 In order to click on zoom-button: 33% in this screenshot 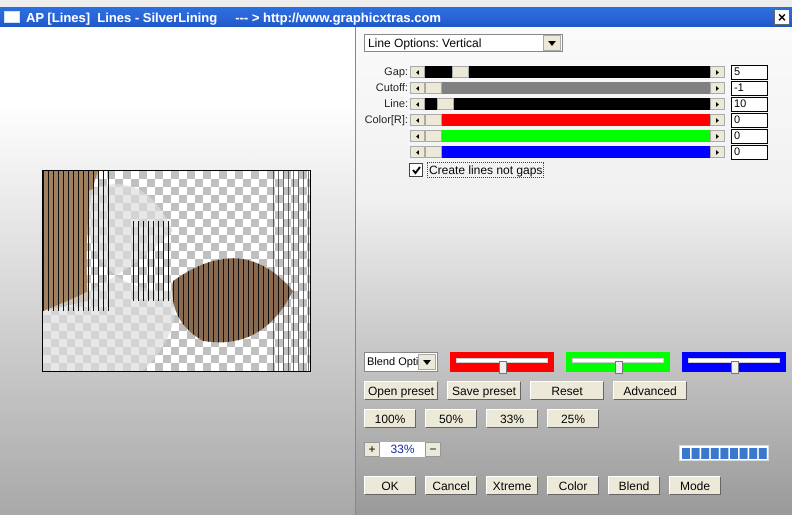, I will do `click(512, 418)`.